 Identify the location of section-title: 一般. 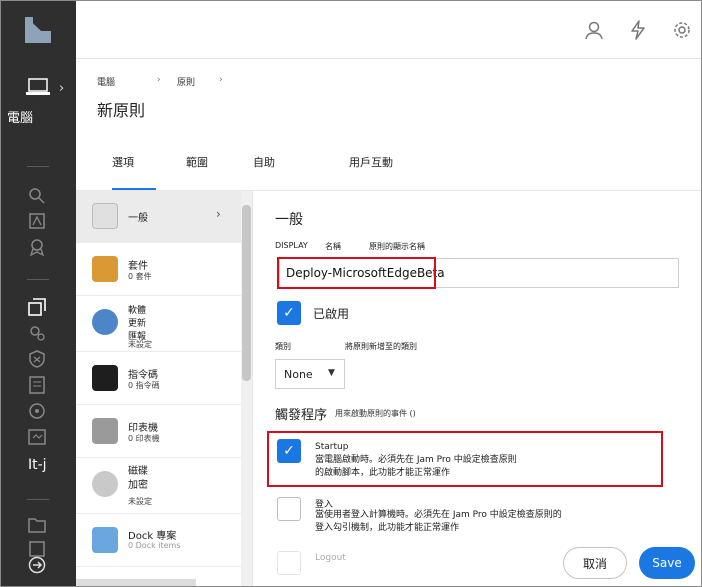
(289, 220).